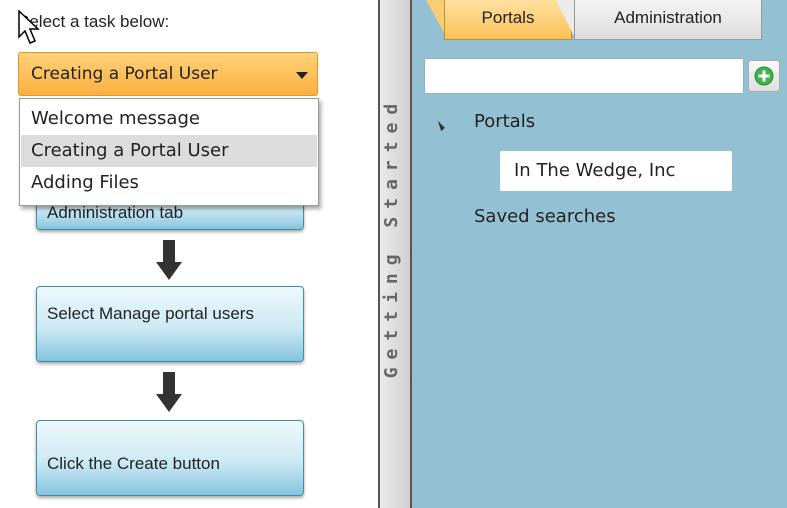 This screenshot has width=787, height=508. Describe the element at coordinates (169, 183) in the screenshot. I see `dropdown-option-adding-files: Adding Files` at that location.